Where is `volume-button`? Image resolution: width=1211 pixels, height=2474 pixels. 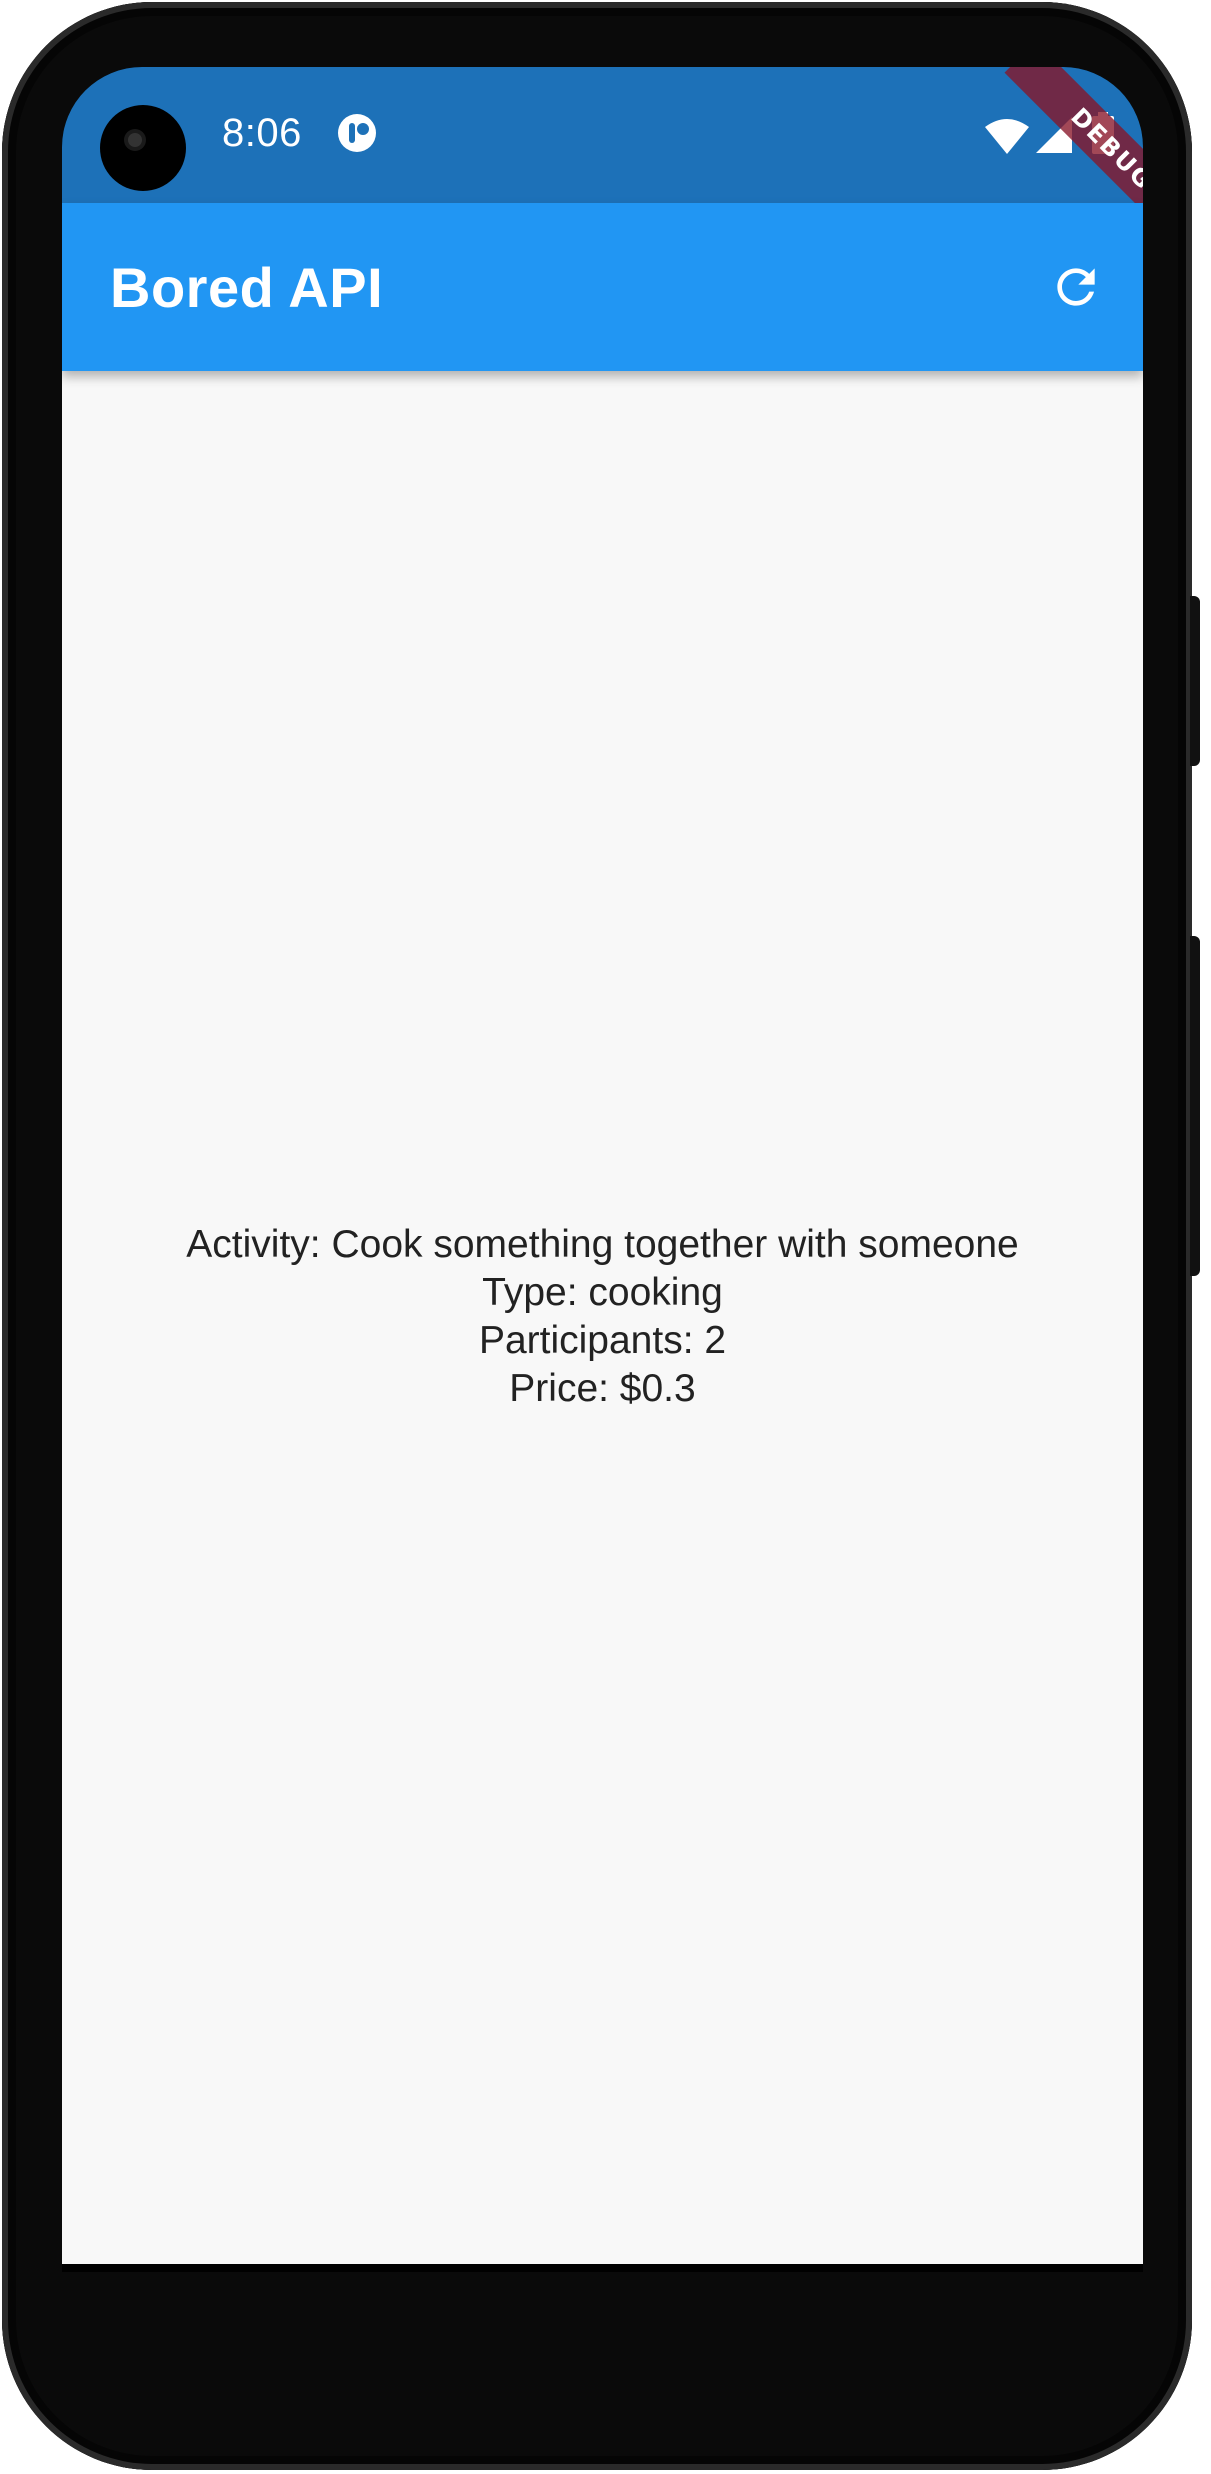
volume-button is located at coordinates (1195, 1106).